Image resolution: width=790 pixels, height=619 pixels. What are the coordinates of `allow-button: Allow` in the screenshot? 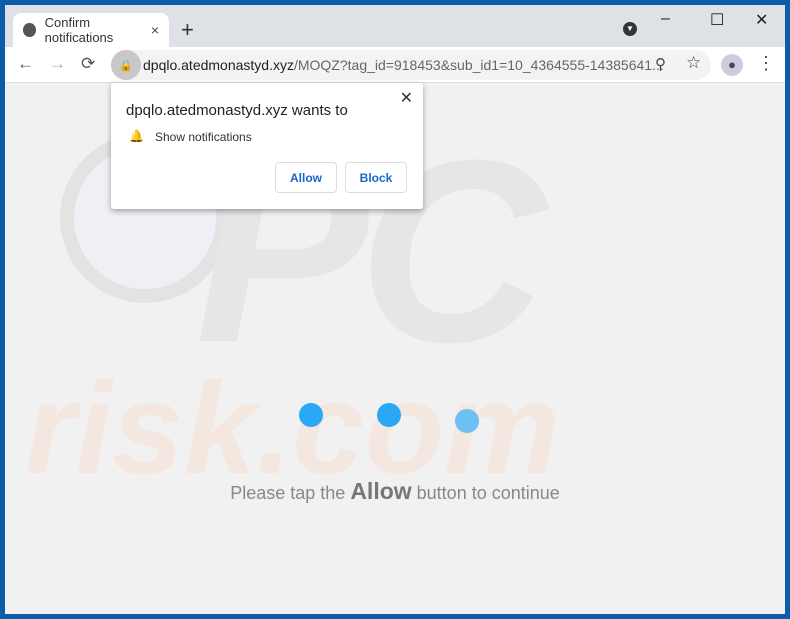 It's located at (306, 177).